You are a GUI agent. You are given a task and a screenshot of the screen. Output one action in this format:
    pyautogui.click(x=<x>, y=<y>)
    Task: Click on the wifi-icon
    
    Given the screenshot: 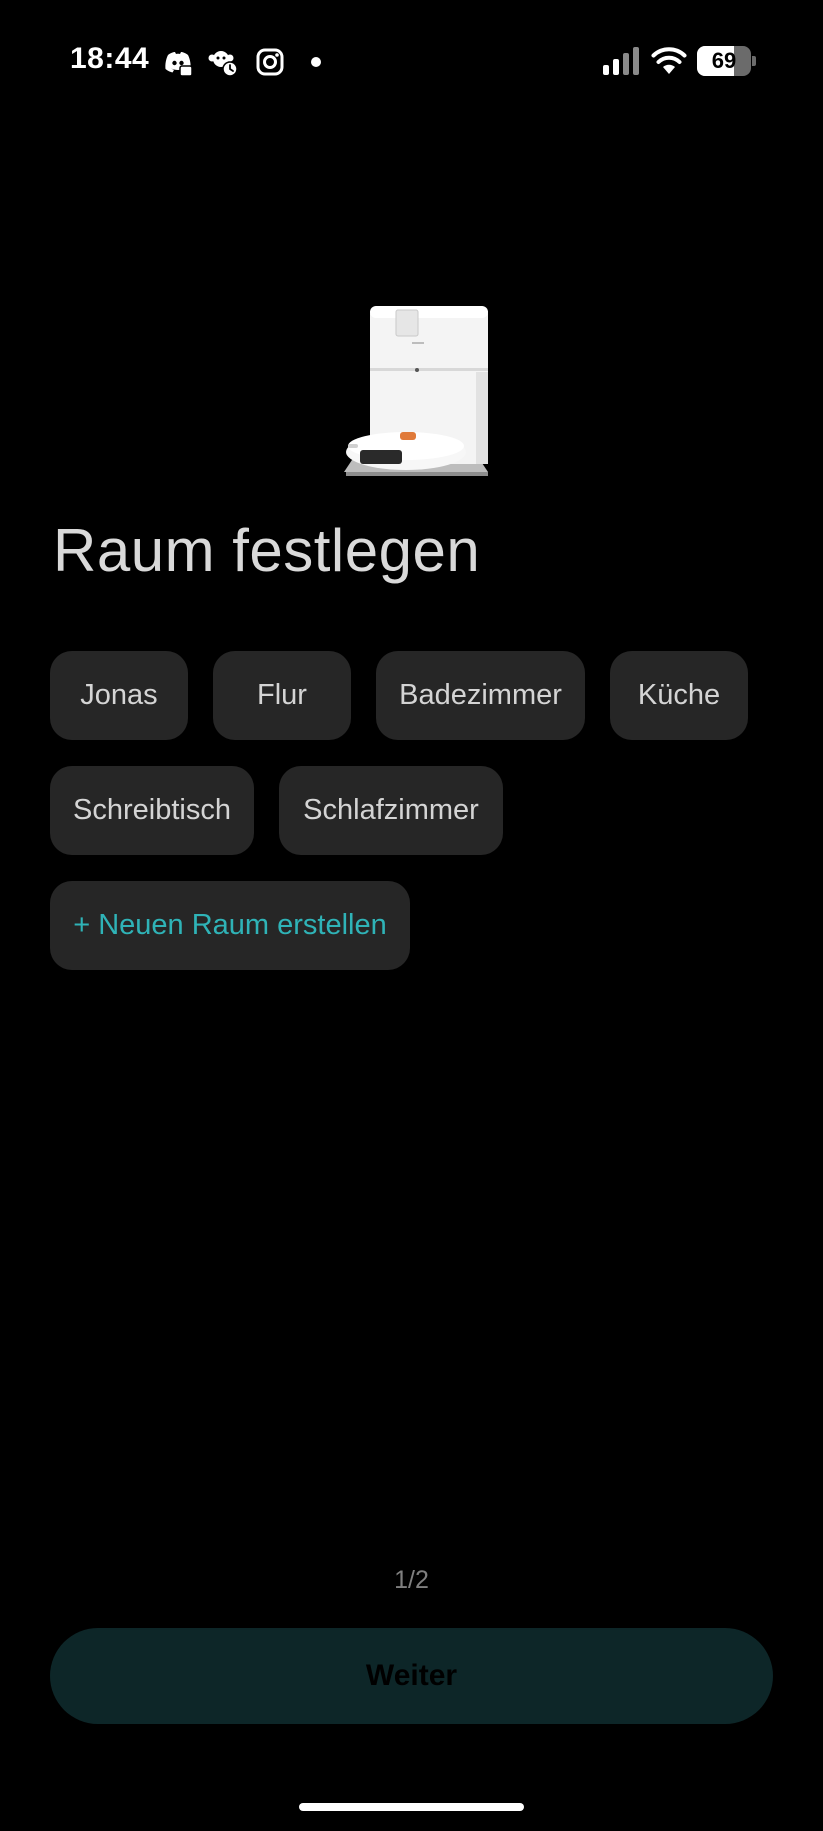 What is the action you would take?
    pyautogui.click(x=669, y=60)
    